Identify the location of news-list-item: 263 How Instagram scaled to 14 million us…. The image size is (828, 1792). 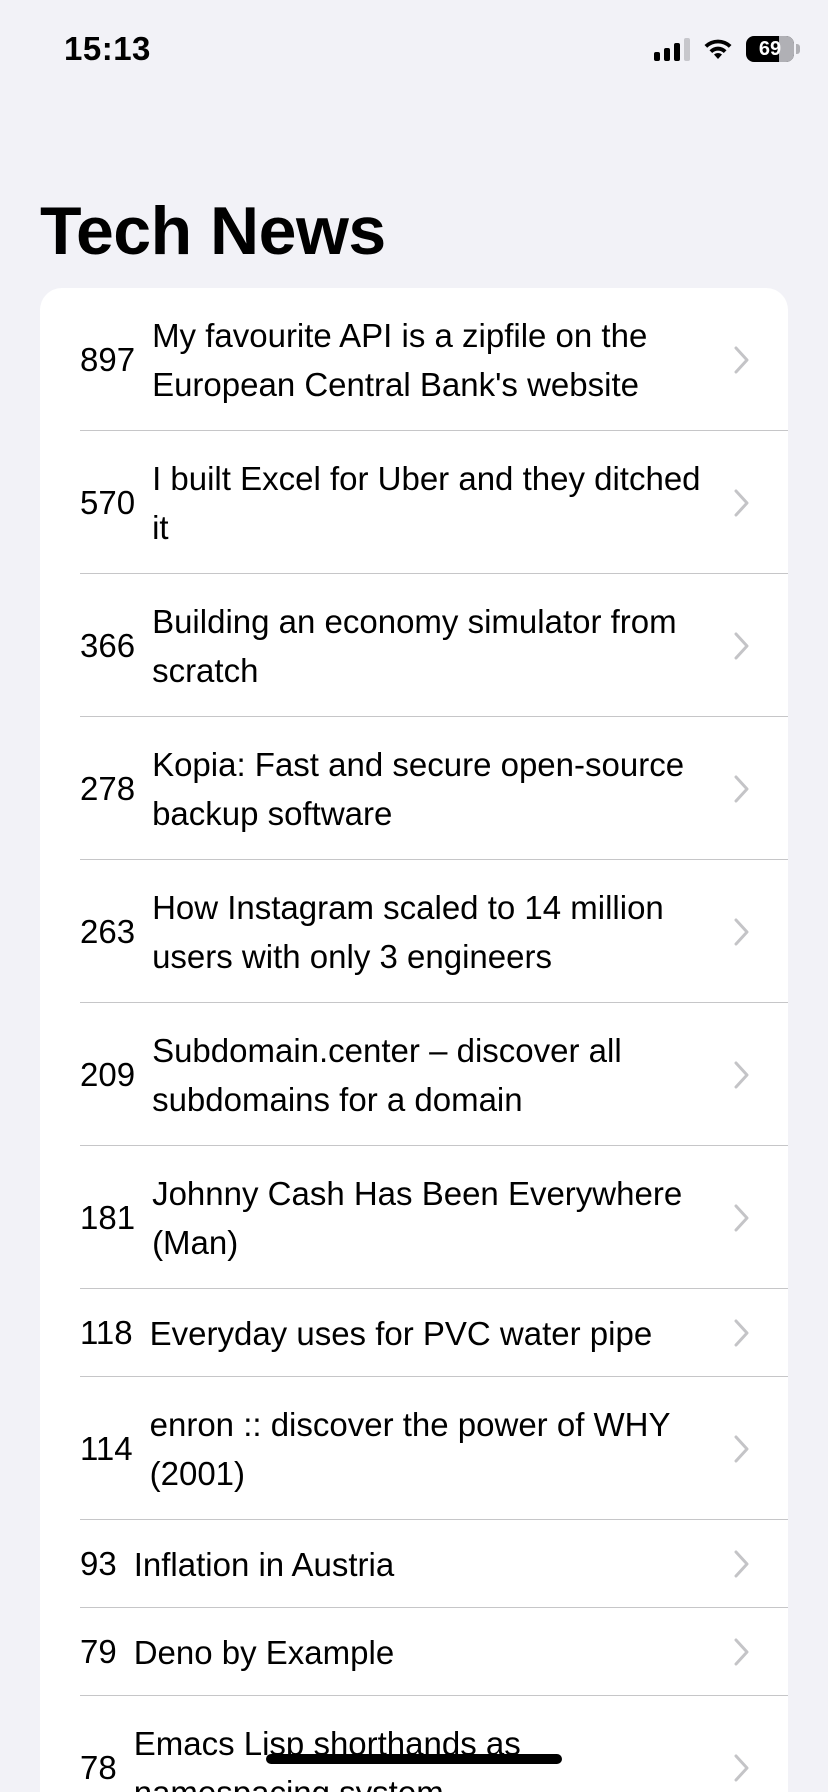
(414, 931).